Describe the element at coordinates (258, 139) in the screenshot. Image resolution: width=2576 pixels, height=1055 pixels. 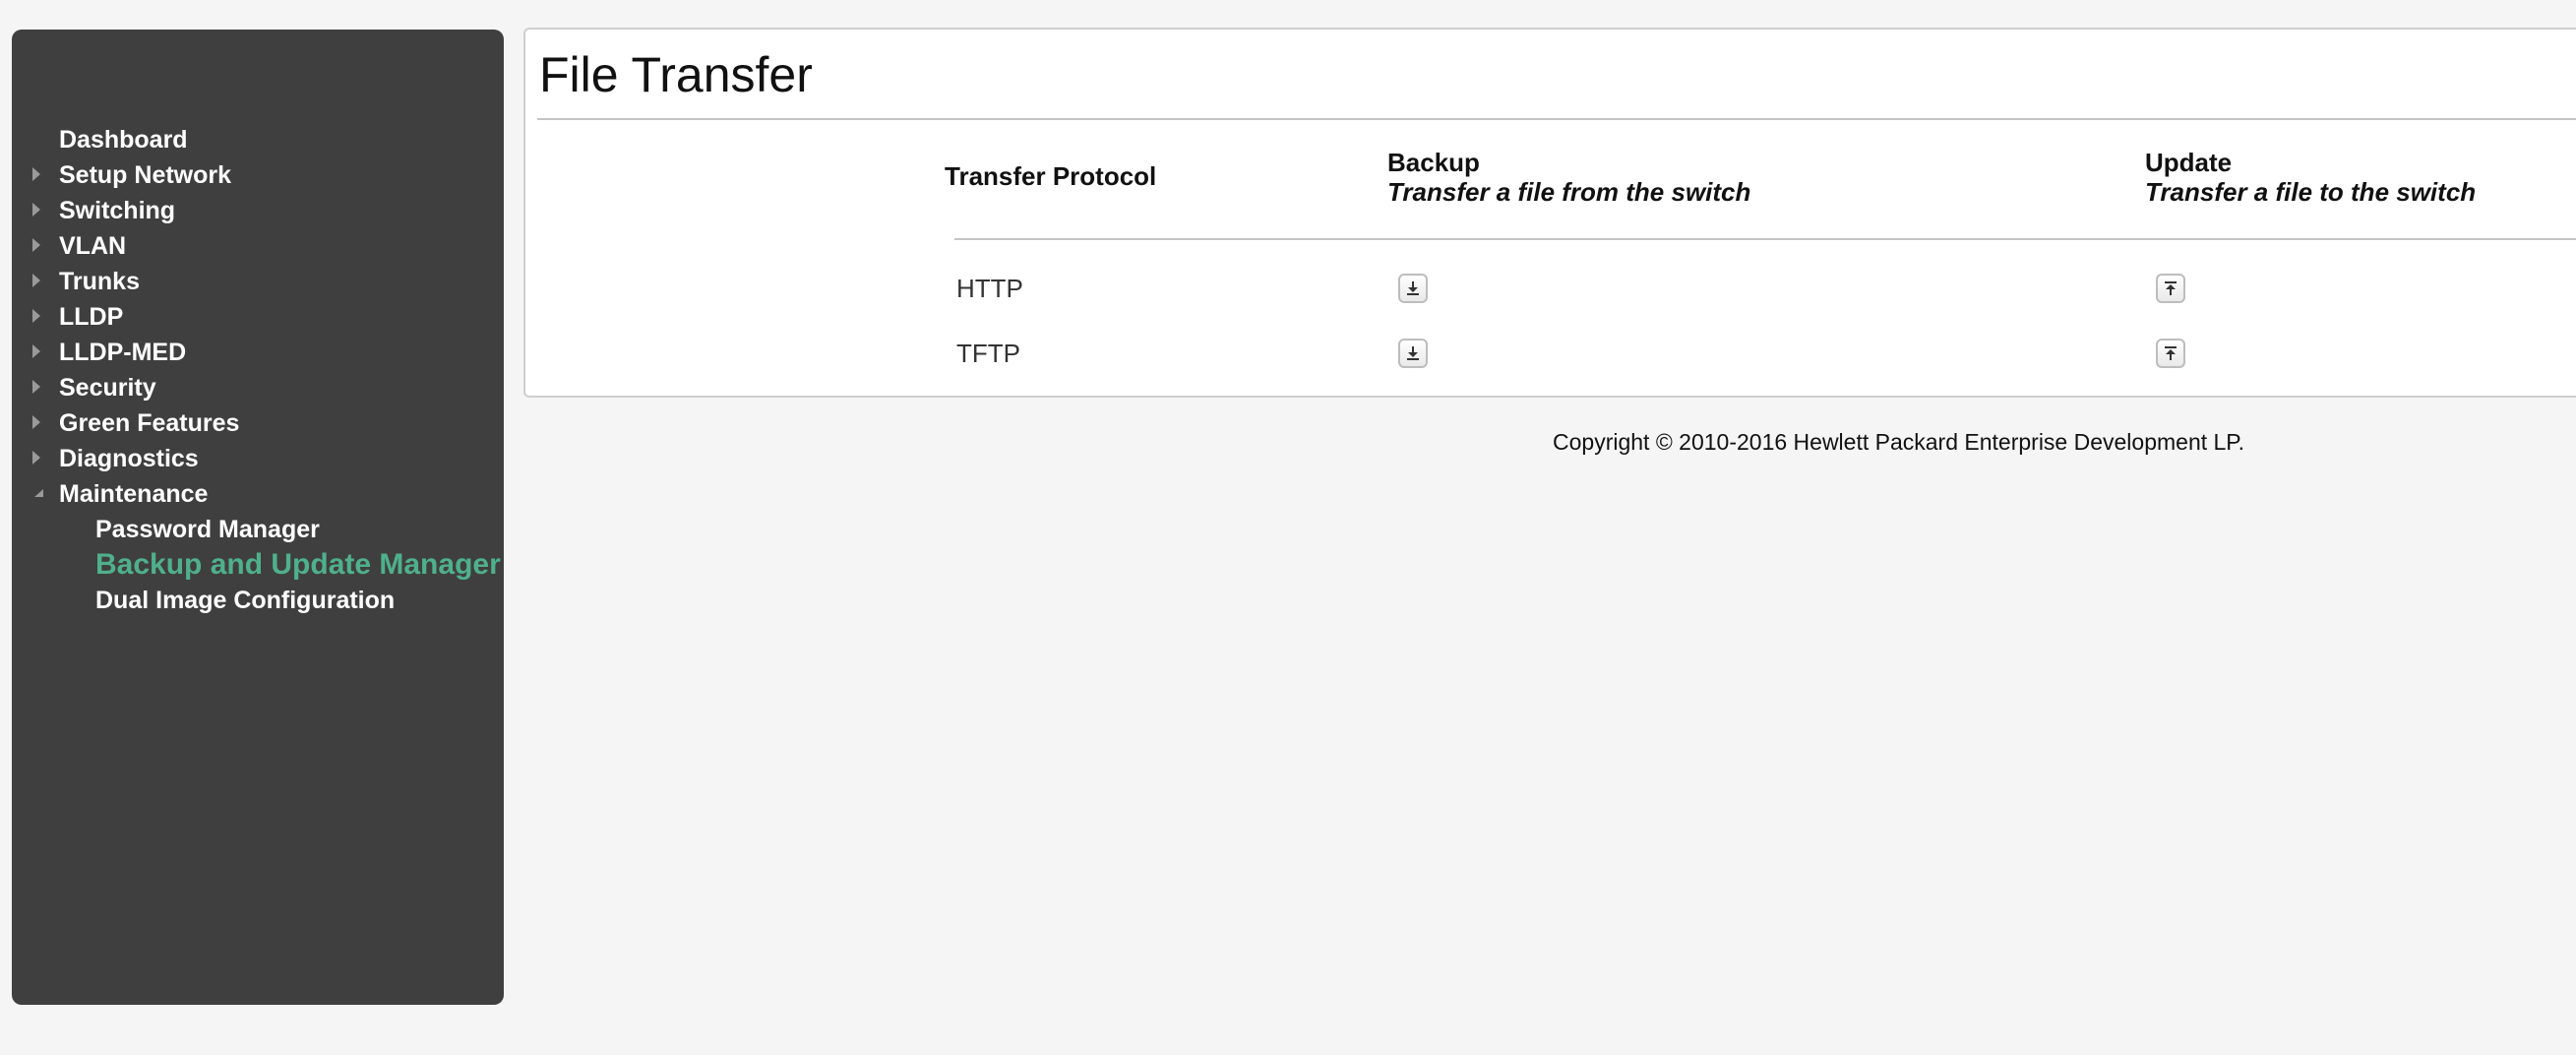
I see `sidebar-item-dashboard: Dashboard` at that location.